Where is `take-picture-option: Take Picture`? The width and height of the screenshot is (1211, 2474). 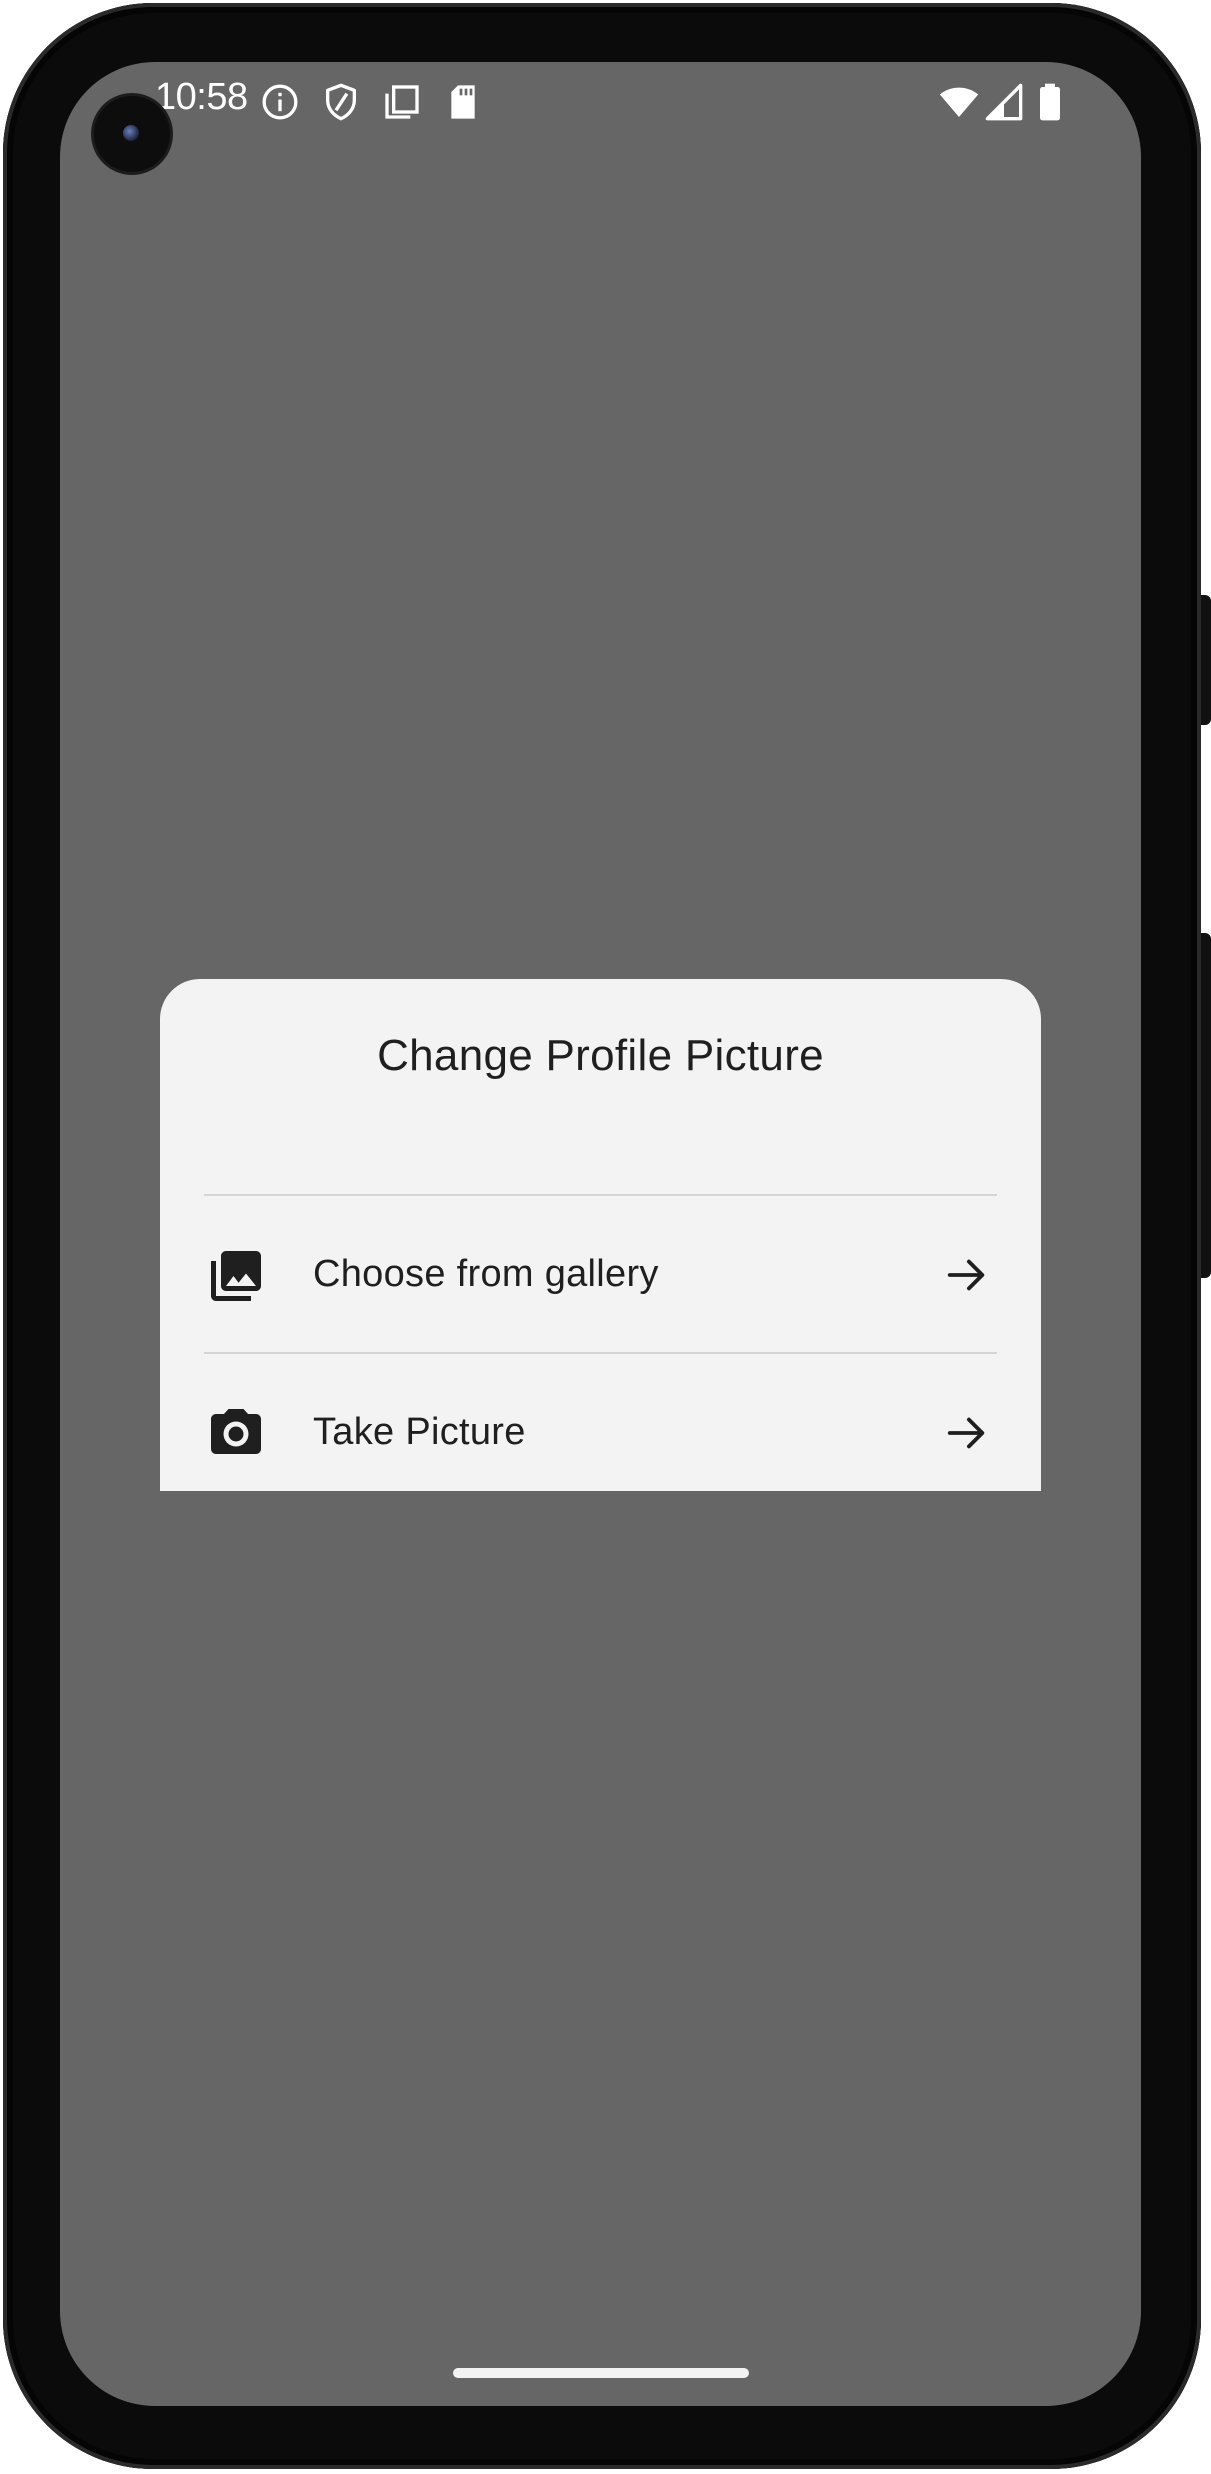
take-picture-option: Take Picture is located at coordinates (600, 1432).